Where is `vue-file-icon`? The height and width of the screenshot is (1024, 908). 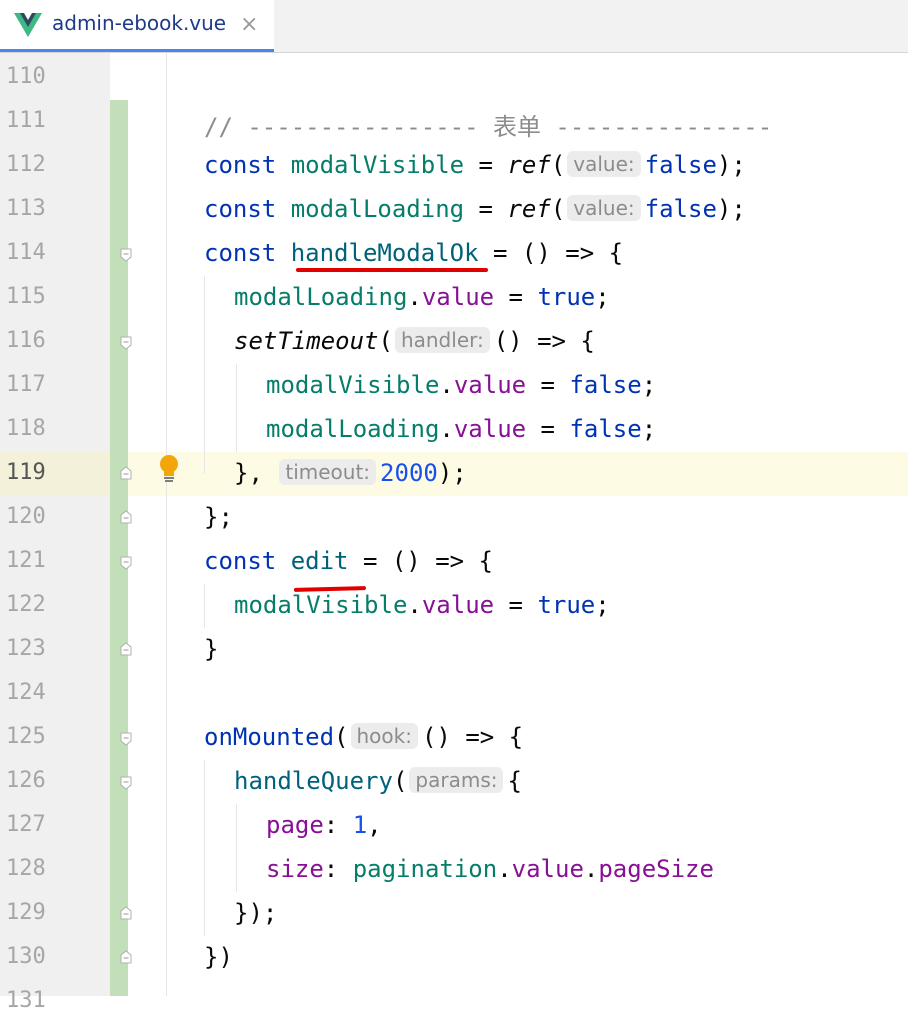
vue-file-icon is located at coordinates (28, 25).